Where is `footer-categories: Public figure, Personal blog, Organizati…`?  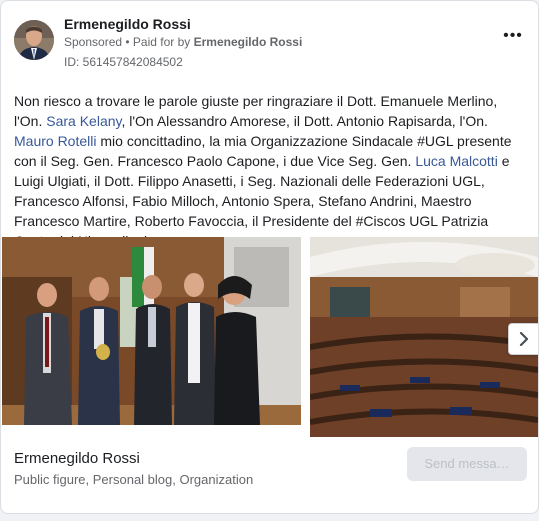
footer-categories: Public figure, Personal blog, Organizati… is located at coordinates (134, 479).